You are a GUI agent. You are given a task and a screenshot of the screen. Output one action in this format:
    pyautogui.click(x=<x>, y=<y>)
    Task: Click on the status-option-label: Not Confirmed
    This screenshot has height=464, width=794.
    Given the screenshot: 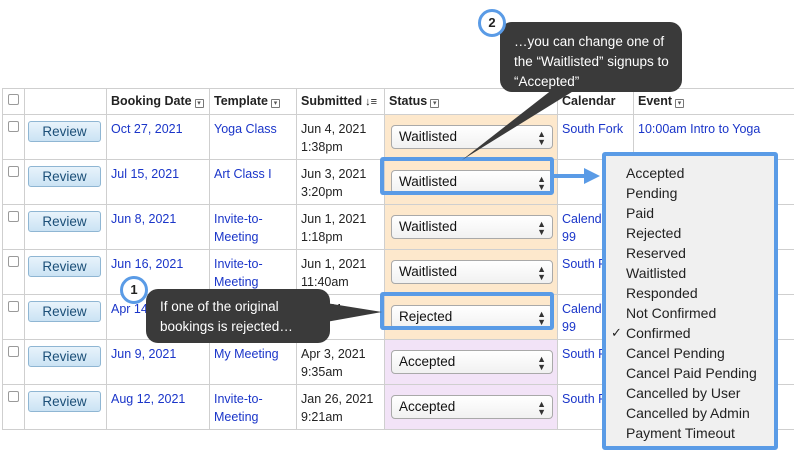 What is the action you would take?
    pyautogui.click(x=671, y=313)
    